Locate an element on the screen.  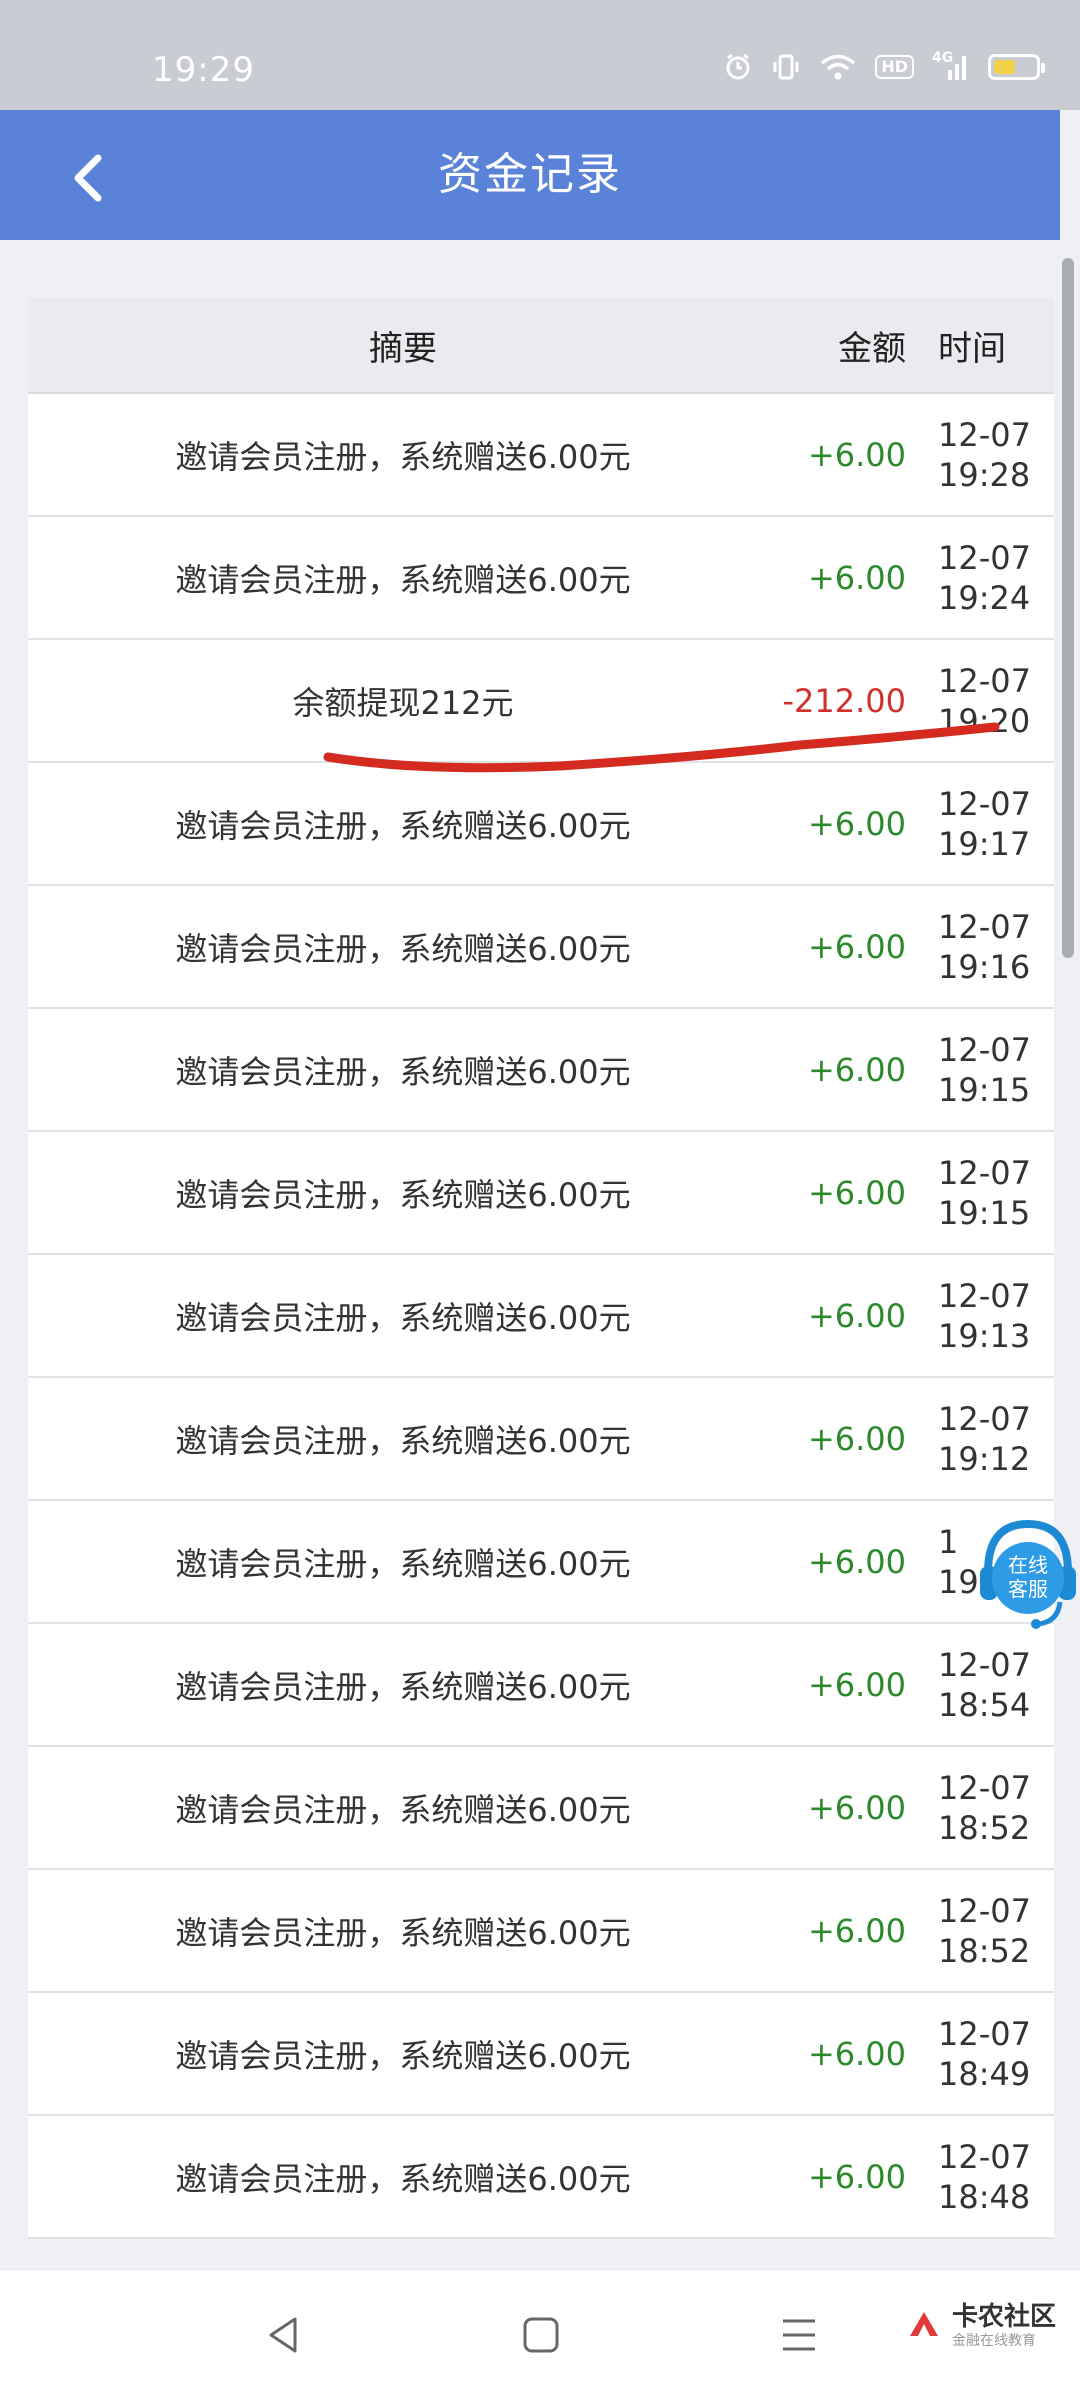
home-square-icon is located at coordinates (541, 2335).